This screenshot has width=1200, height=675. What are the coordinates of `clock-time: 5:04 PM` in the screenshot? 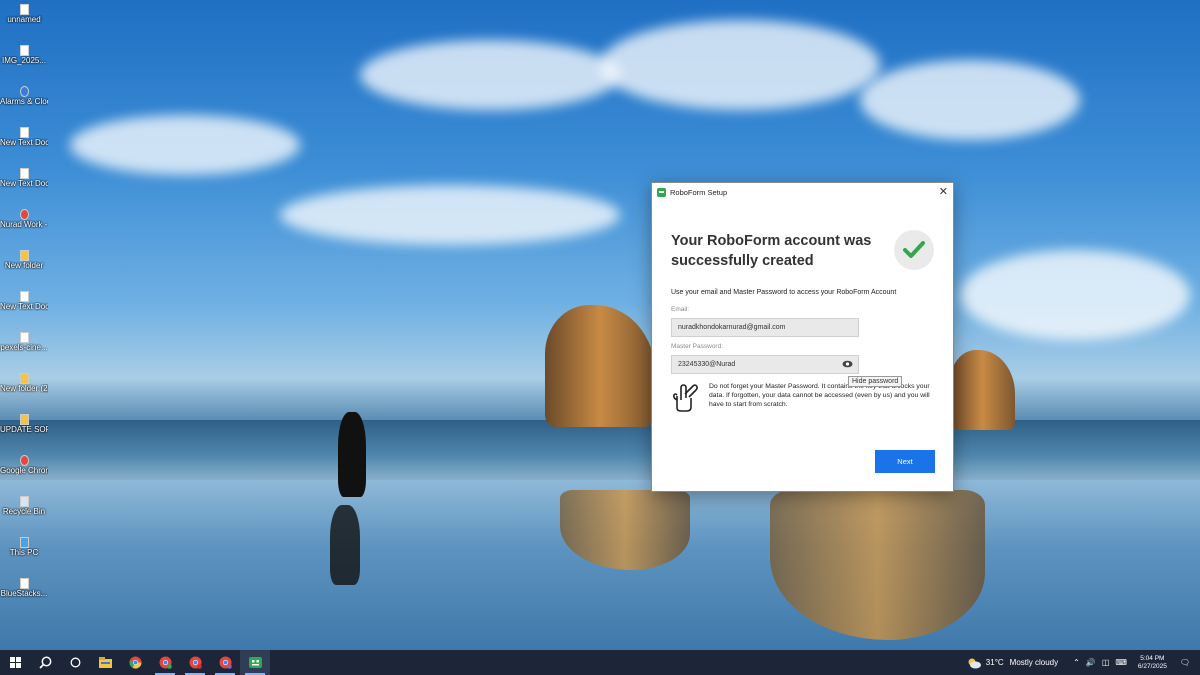 It's located at (1152, 658).